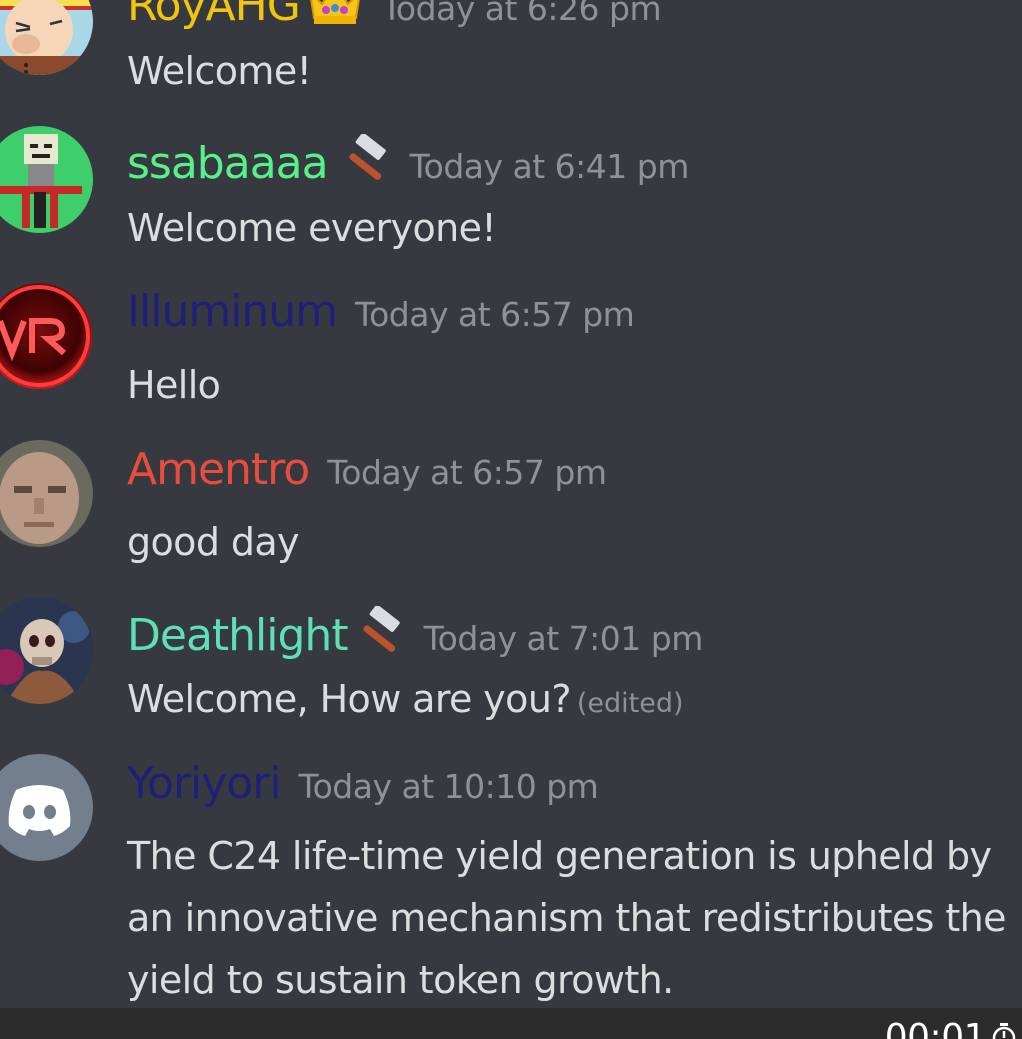 The image size is (1022, 1039). Describe the element at coordinates (448, 786) in the screenshot. I see `message-timestamp: Today at 10:10 pm` at that location.